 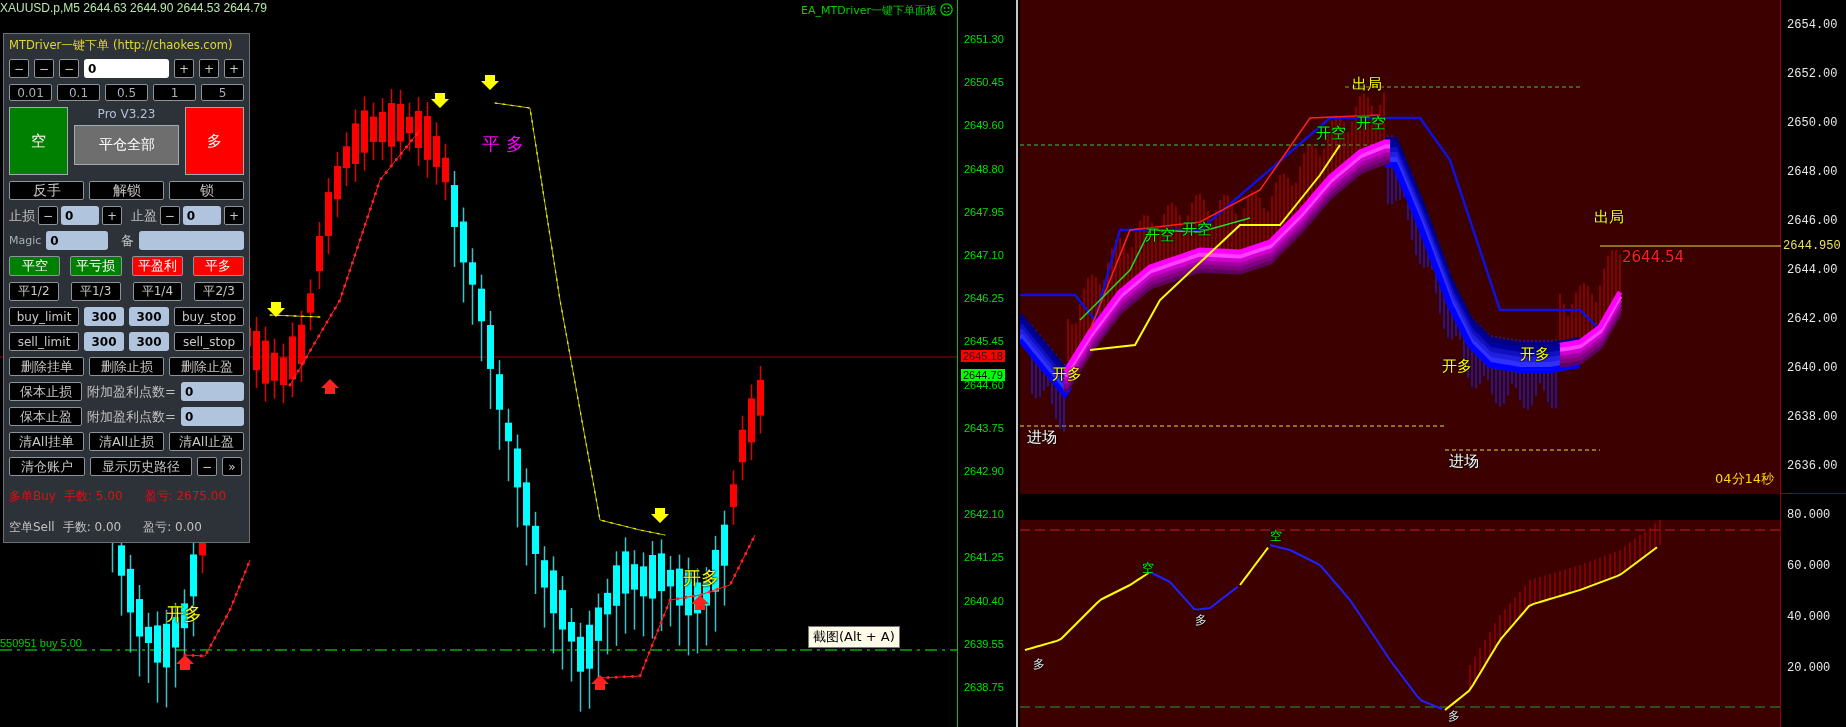 What do you see at coordinates (209, 341) in the screenshot?
I see `pending-order-button: sell_stop` at bounding box center [209, 341].